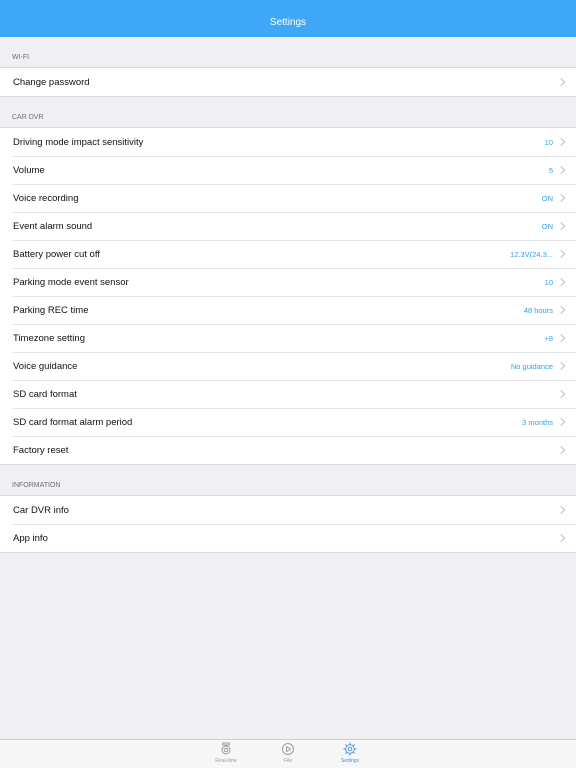  I want to click on section-header-wifi: WI-FI, so click(21, 57).